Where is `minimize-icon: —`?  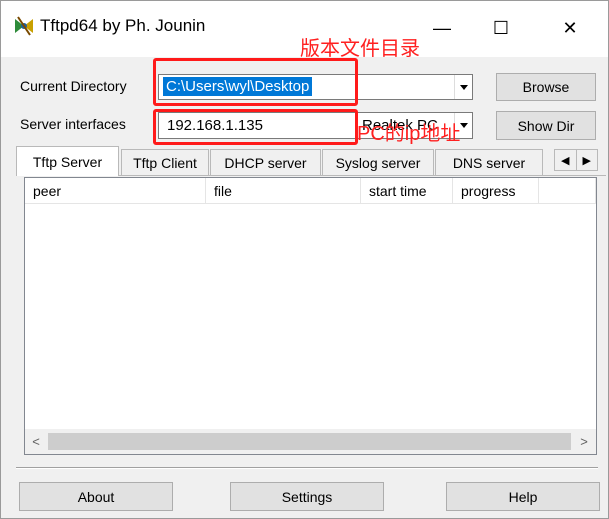 minimize-icon: — is located at coordinates (442, 27).